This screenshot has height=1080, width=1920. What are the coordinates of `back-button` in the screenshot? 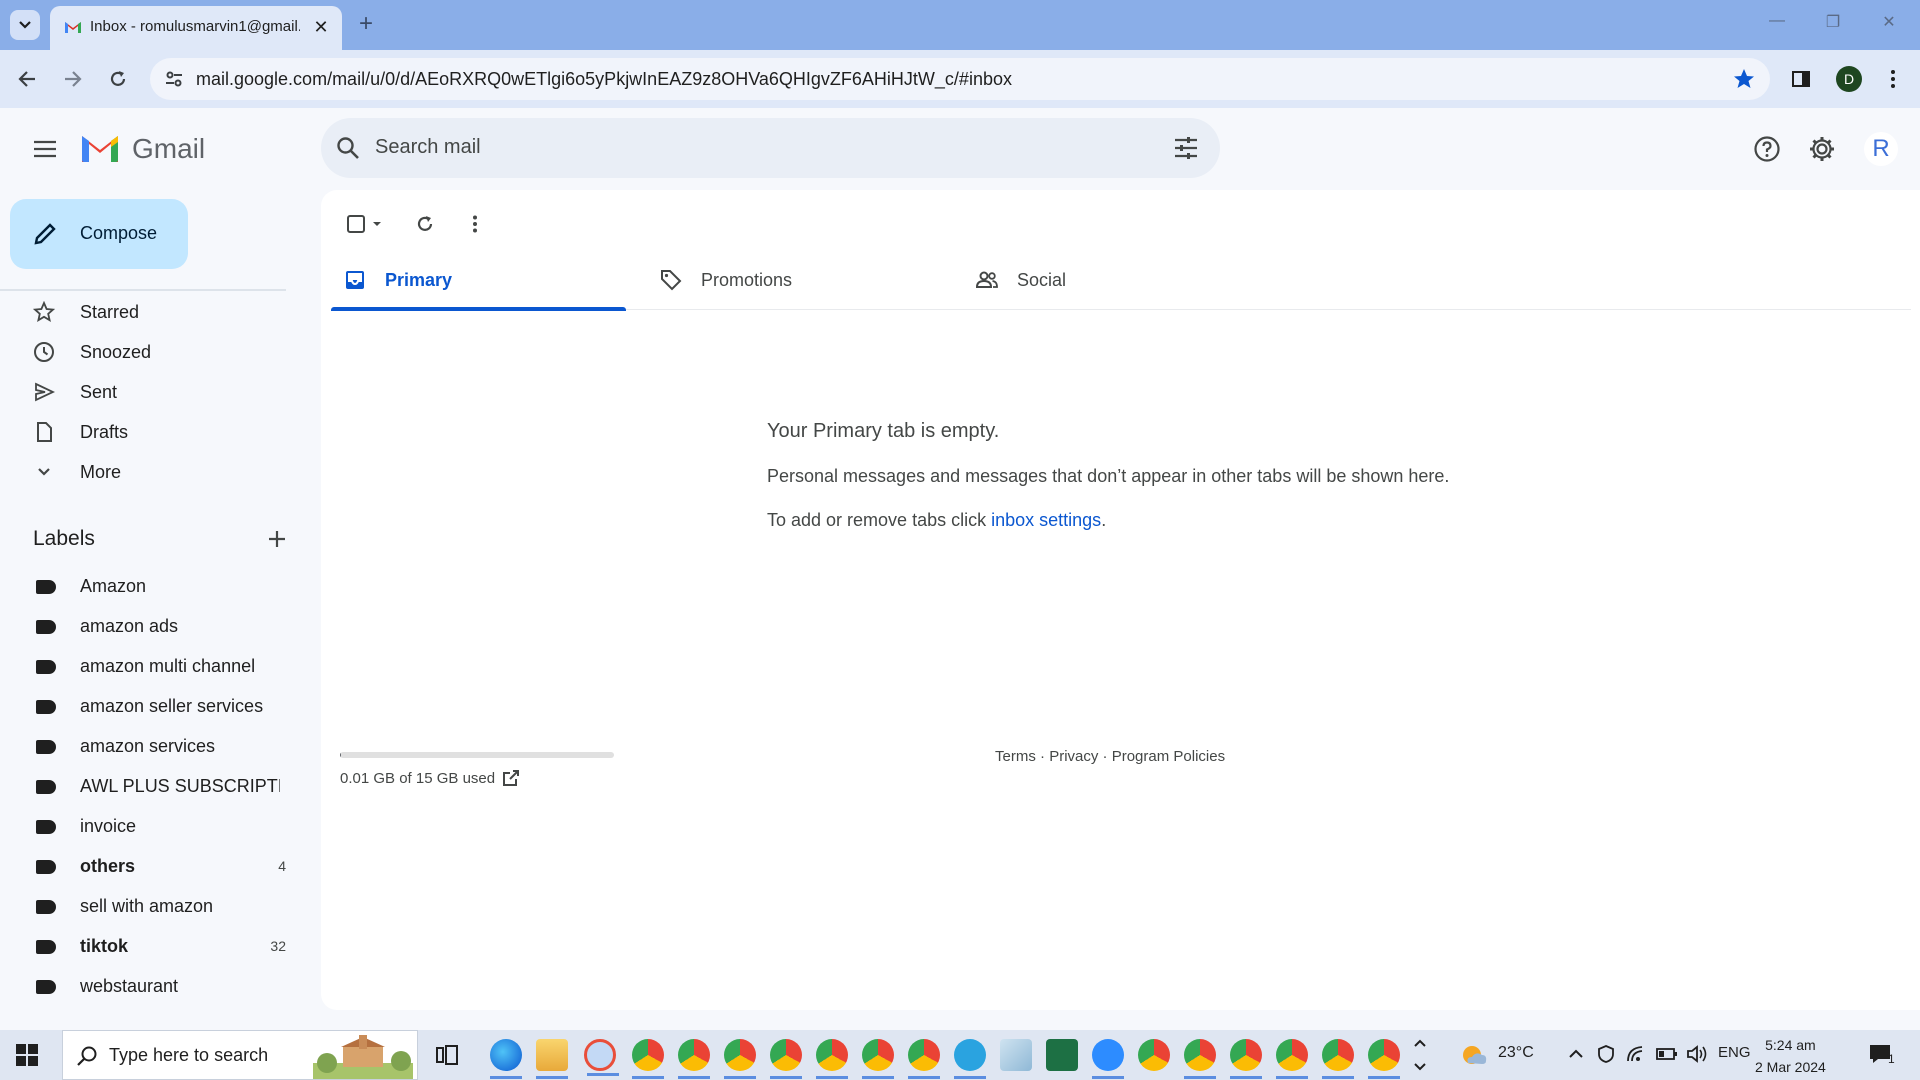 It's located at (27, 79).